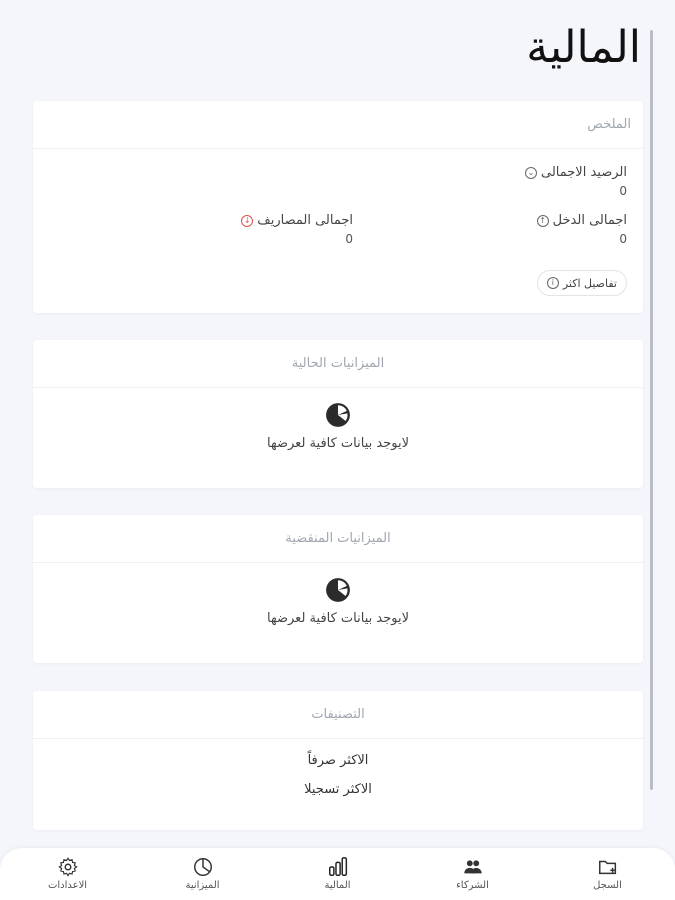 The height and width of the screenshot is (900, 675). I want to click on finance-bars-icon, so click(337, 866).